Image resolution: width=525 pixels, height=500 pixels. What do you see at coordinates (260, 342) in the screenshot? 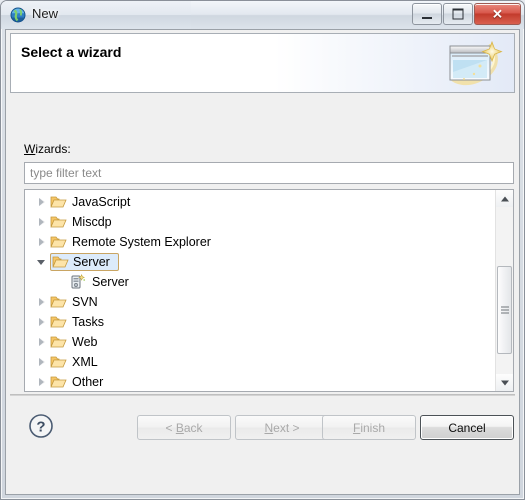
I see `tree-item-web: Web` at bounding box center [260, 342].